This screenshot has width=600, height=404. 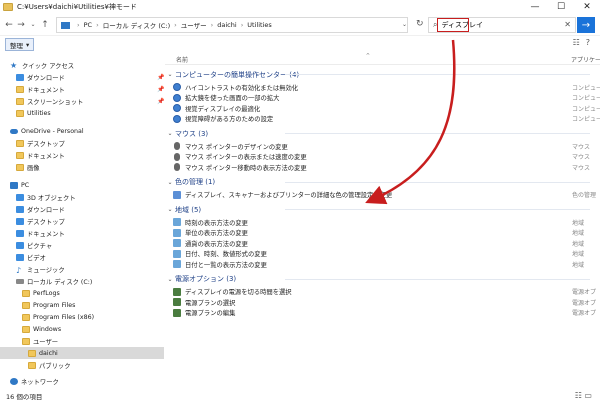 I want to click on forward-button: →, so click(x=21, y=25).